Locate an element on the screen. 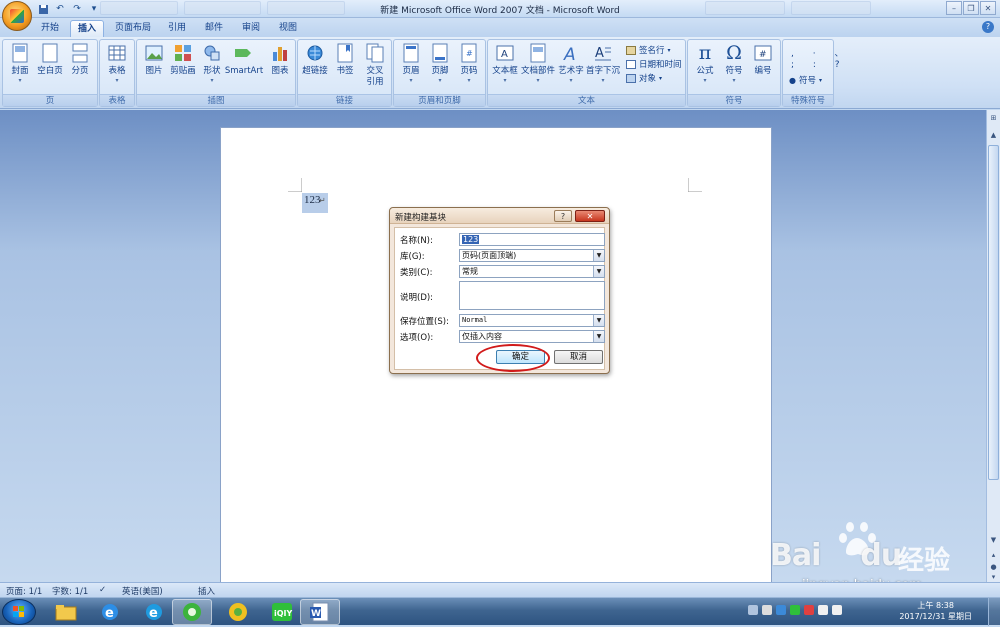 Image resolution: width=1000 pixels, height=627 pixels. save-location-select: Normal ▼ is located at coordinates (532, 320).